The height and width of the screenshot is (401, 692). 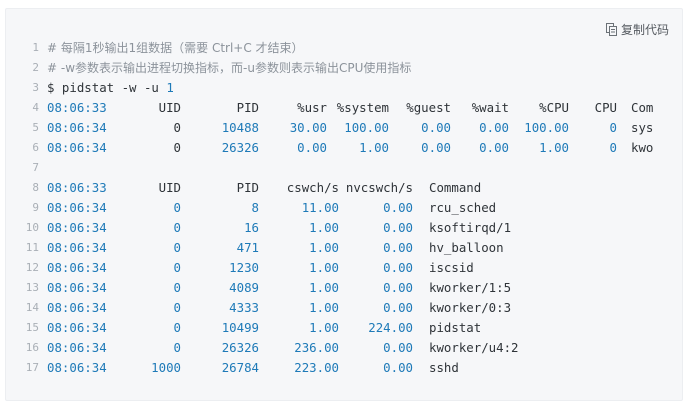 I want to click on table-cell: 30.00, so click(x=308, y=127).